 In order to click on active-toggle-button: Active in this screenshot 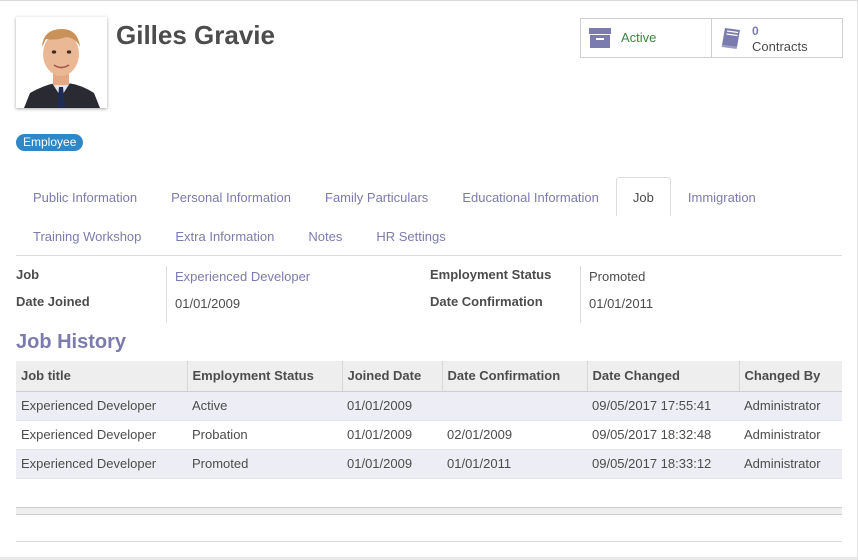, I will do `click(646, 38)`.